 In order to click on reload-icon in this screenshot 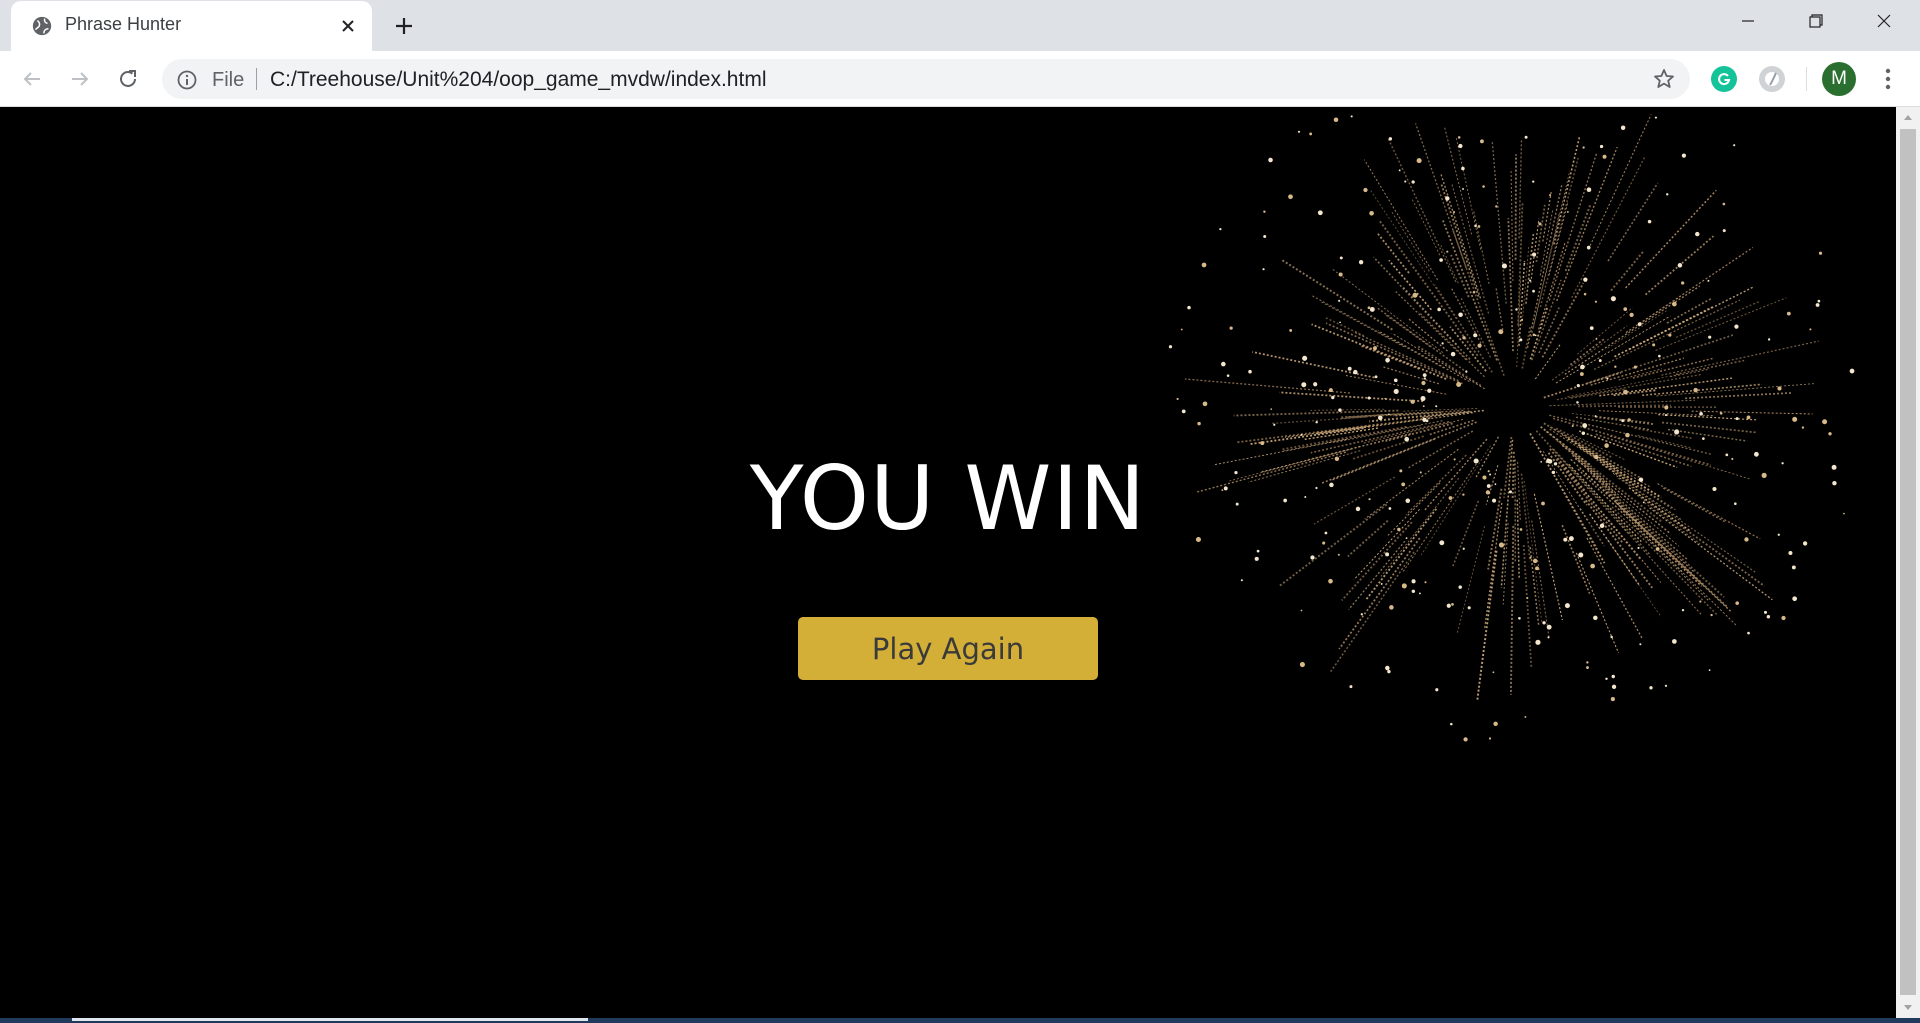, I will do `click(128, 78)`.